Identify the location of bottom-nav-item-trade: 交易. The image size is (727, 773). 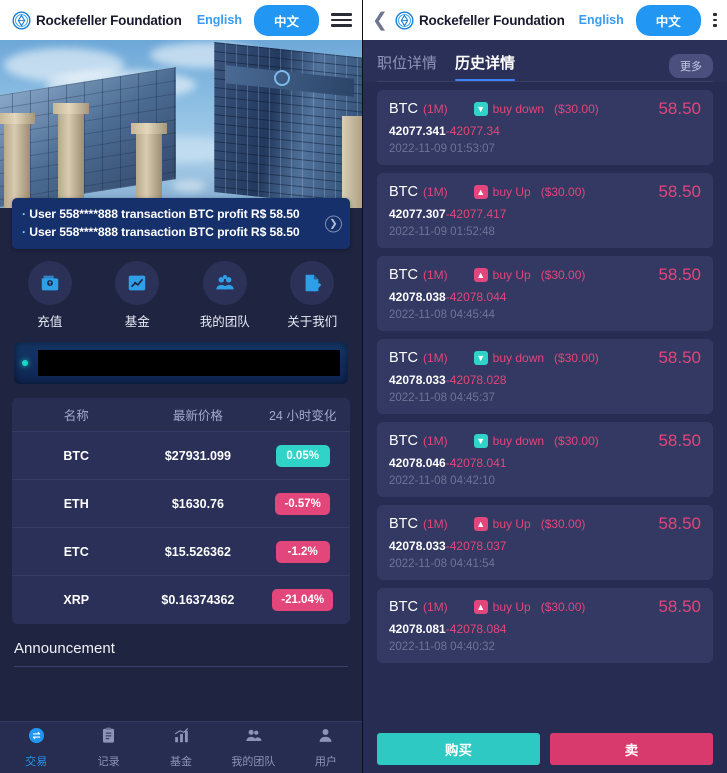
(36, 747).